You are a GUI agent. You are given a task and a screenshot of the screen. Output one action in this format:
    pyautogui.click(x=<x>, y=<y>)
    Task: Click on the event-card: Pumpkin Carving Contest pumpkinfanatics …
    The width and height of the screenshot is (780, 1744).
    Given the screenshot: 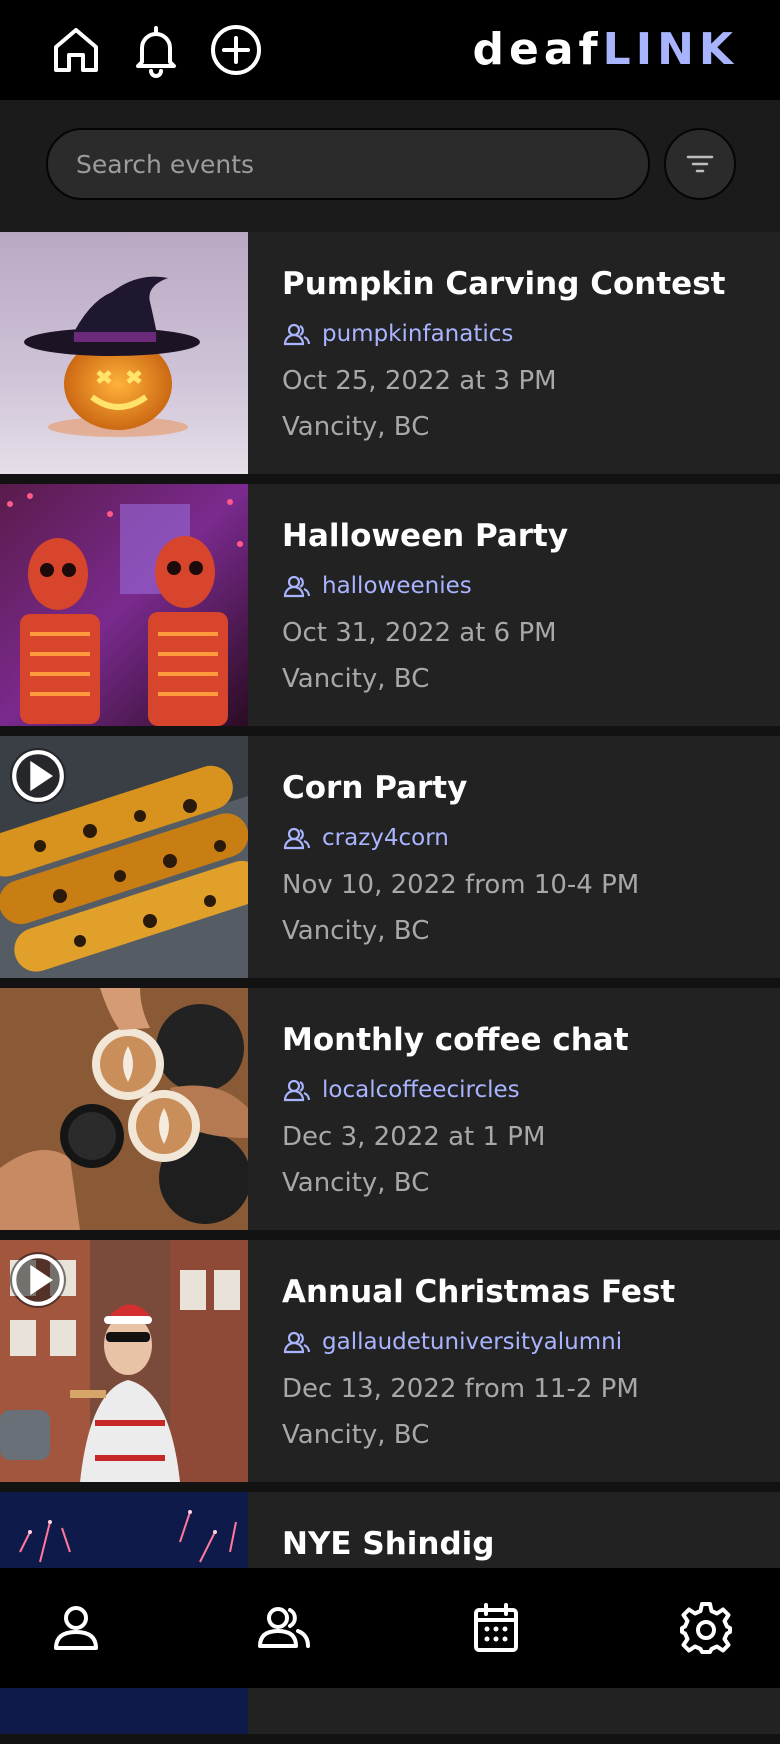 What is the action you would take?
    pyautogui.click(x=390, y=353)
    